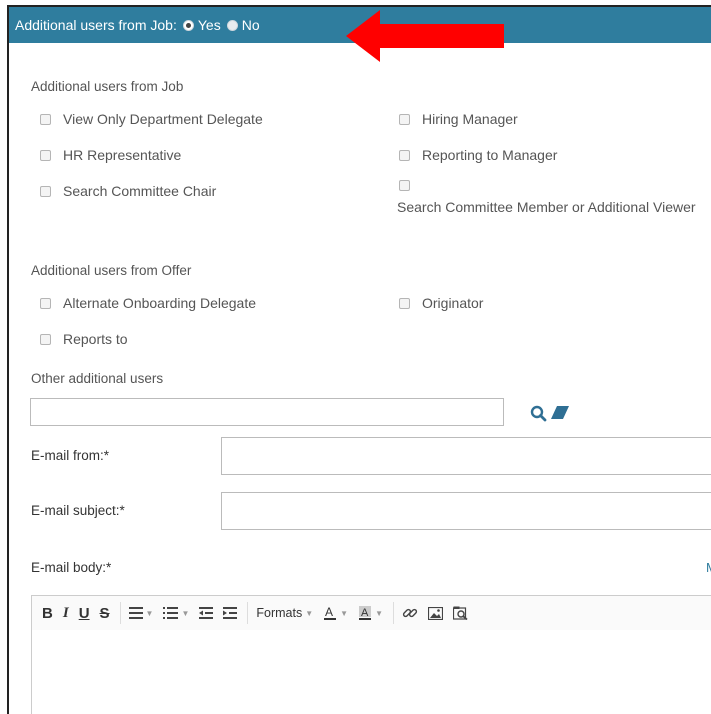 The width and height of the screenshot is (711, 714). What do you see at coordinates (470, 119) in the screenshot?
I see `checkbox-label: Hiring Manager` at bounding box center [470, 119].